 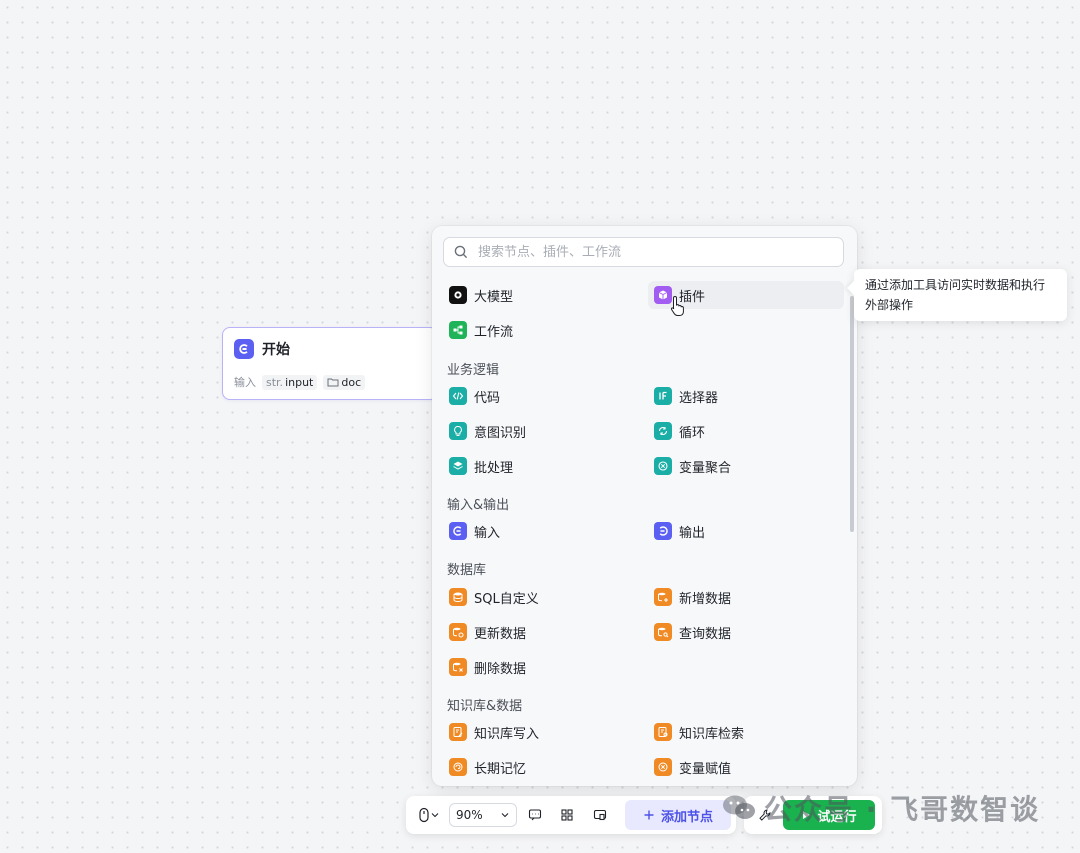 I want to click on node-item-label: 更新数据, so click(x=500, y=634).